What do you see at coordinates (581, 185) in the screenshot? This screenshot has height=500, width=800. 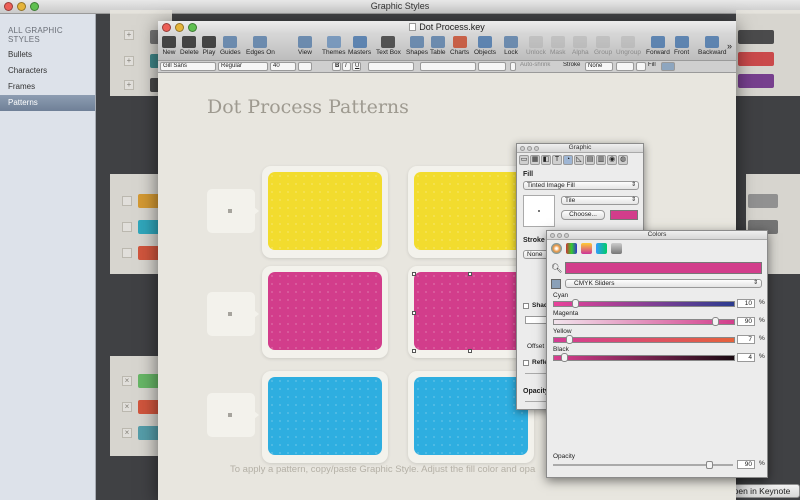 I see `fill-type-select: Tinted Image Fill` at bounding box center [581, 185].